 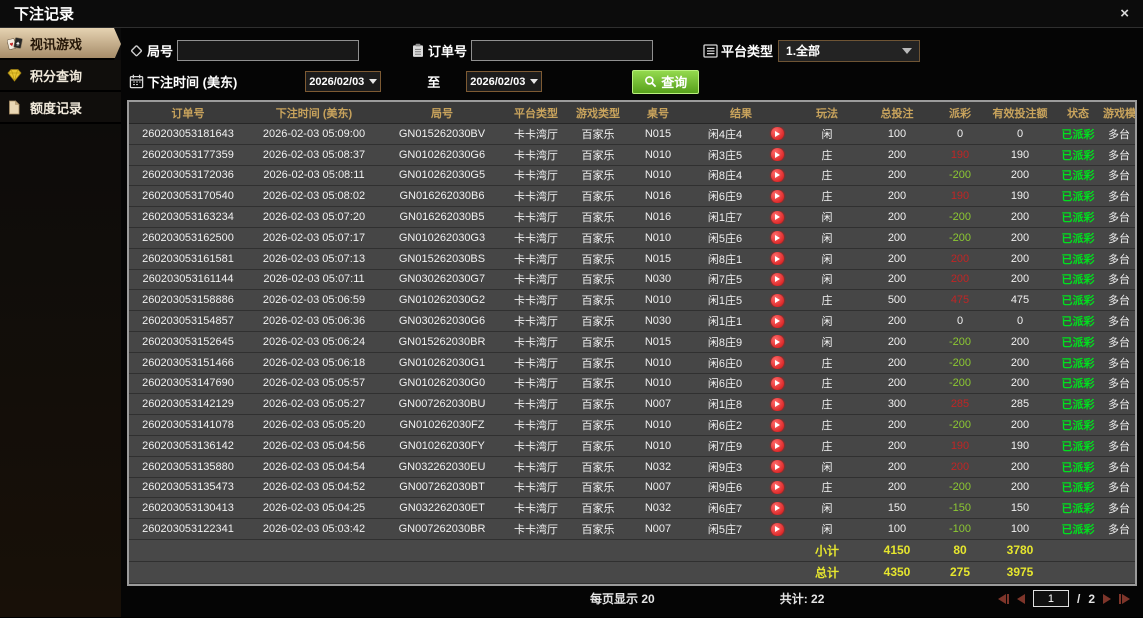 What do you see at coordinates (1124, 13) in the screenshot?
I see `close-icon: ×` at bounding box center [1124, 13].